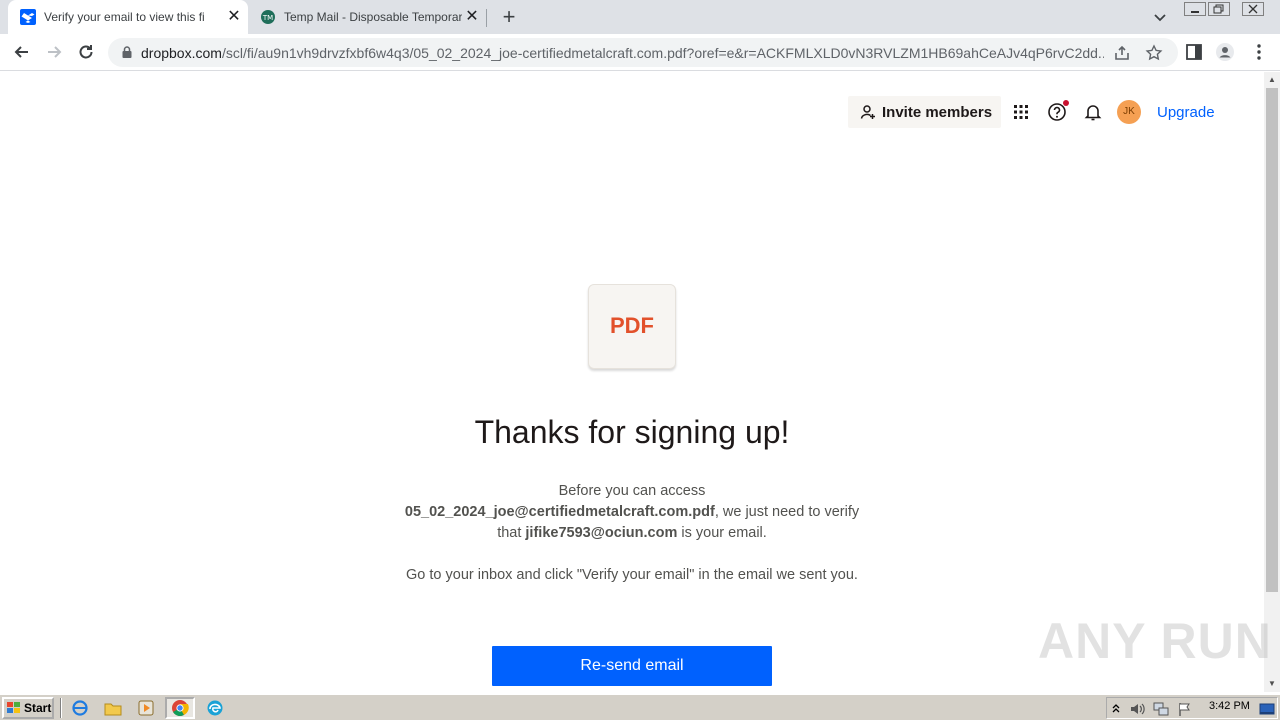 Image resolution: width=1280 pixels, height=720 pixels. I want to click on pdf-file-icon: PDF, so click(632, 326).